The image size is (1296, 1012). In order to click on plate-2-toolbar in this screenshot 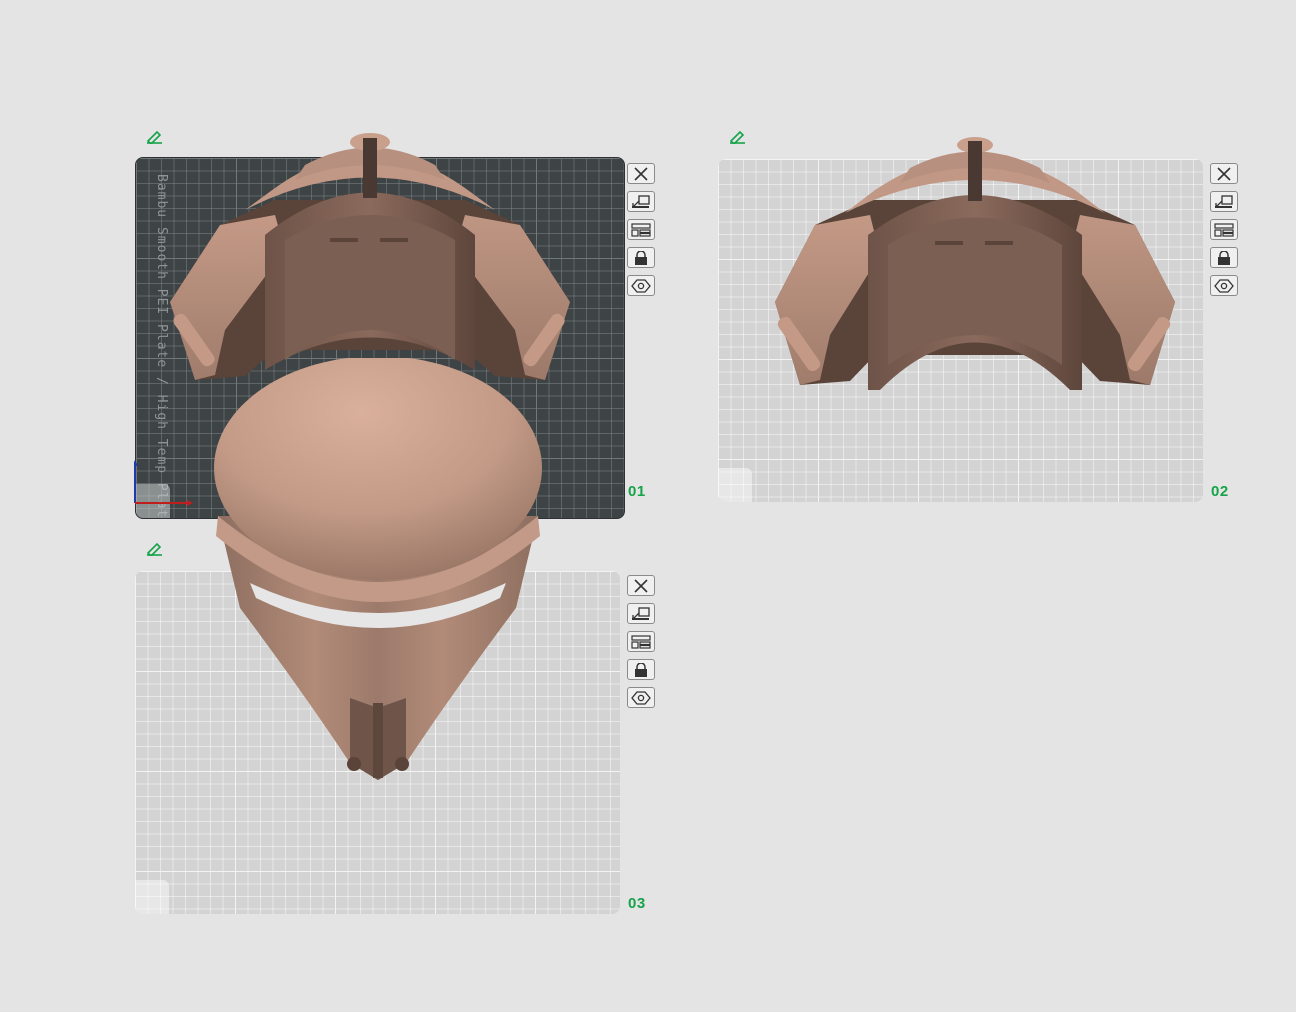, I will do `click(1226, 233)`.